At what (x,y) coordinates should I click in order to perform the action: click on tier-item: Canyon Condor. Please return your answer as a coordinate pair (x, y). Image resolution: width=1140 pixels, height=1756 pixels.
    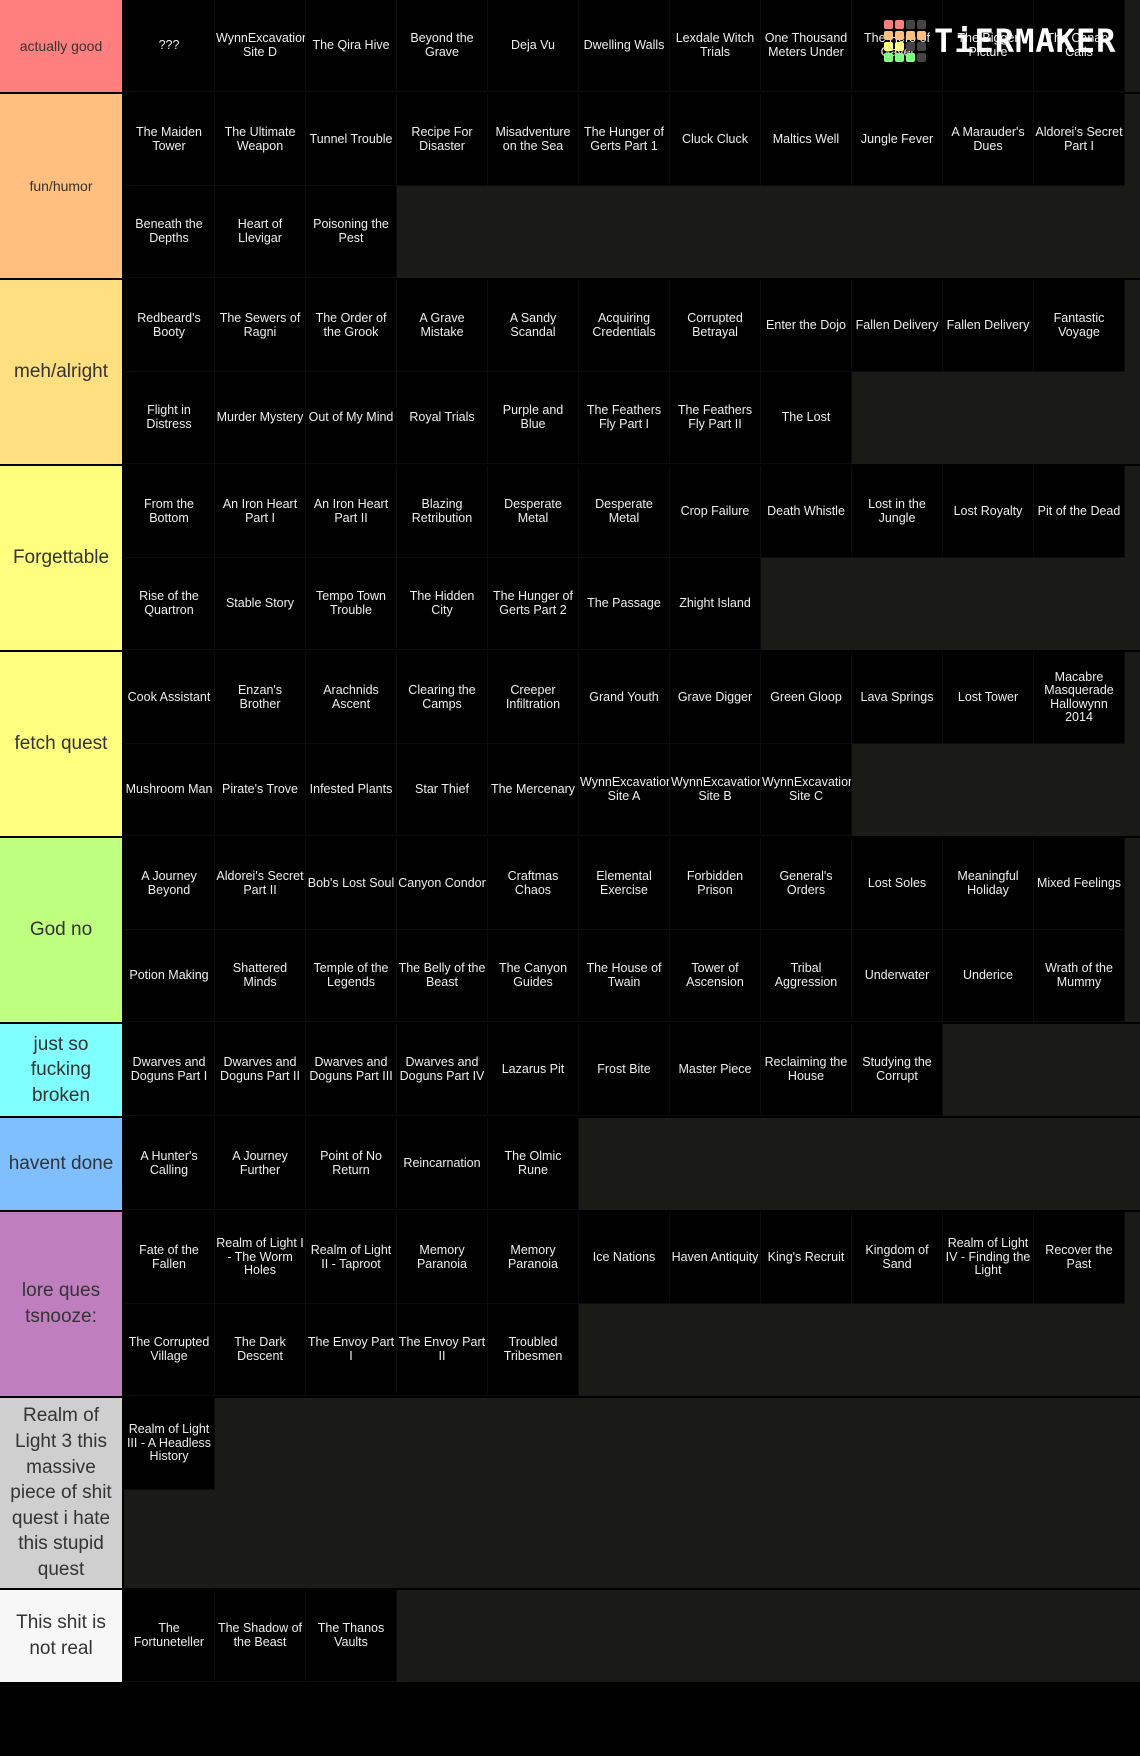
    Looking at the image, I should click on (442, 884).